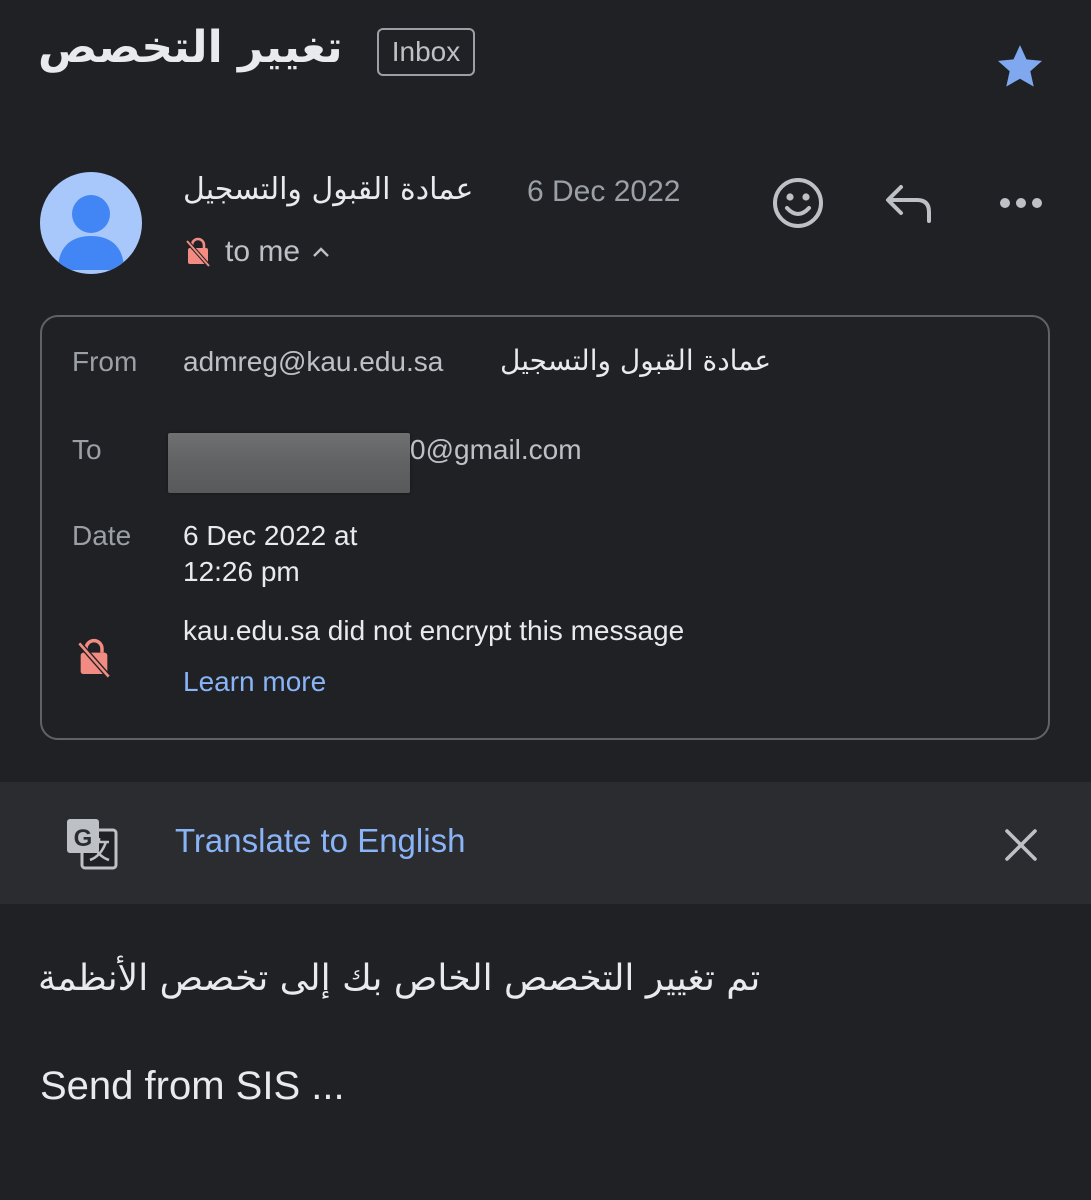  What do you see at coordinates (190, 47) in the screenshot?
I see `email-subject: تغيير التخصص` at bounding box center [190, 47].